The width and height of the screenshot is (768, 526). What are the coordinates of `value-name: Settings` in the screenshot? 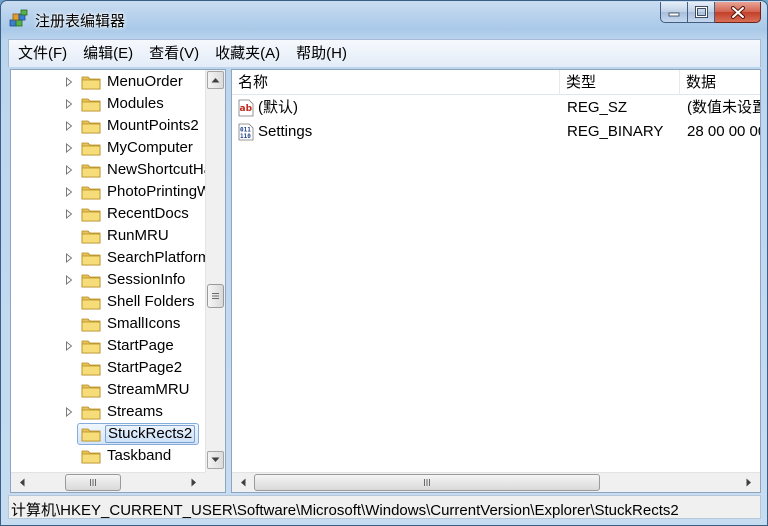 It's located at (285, 131).